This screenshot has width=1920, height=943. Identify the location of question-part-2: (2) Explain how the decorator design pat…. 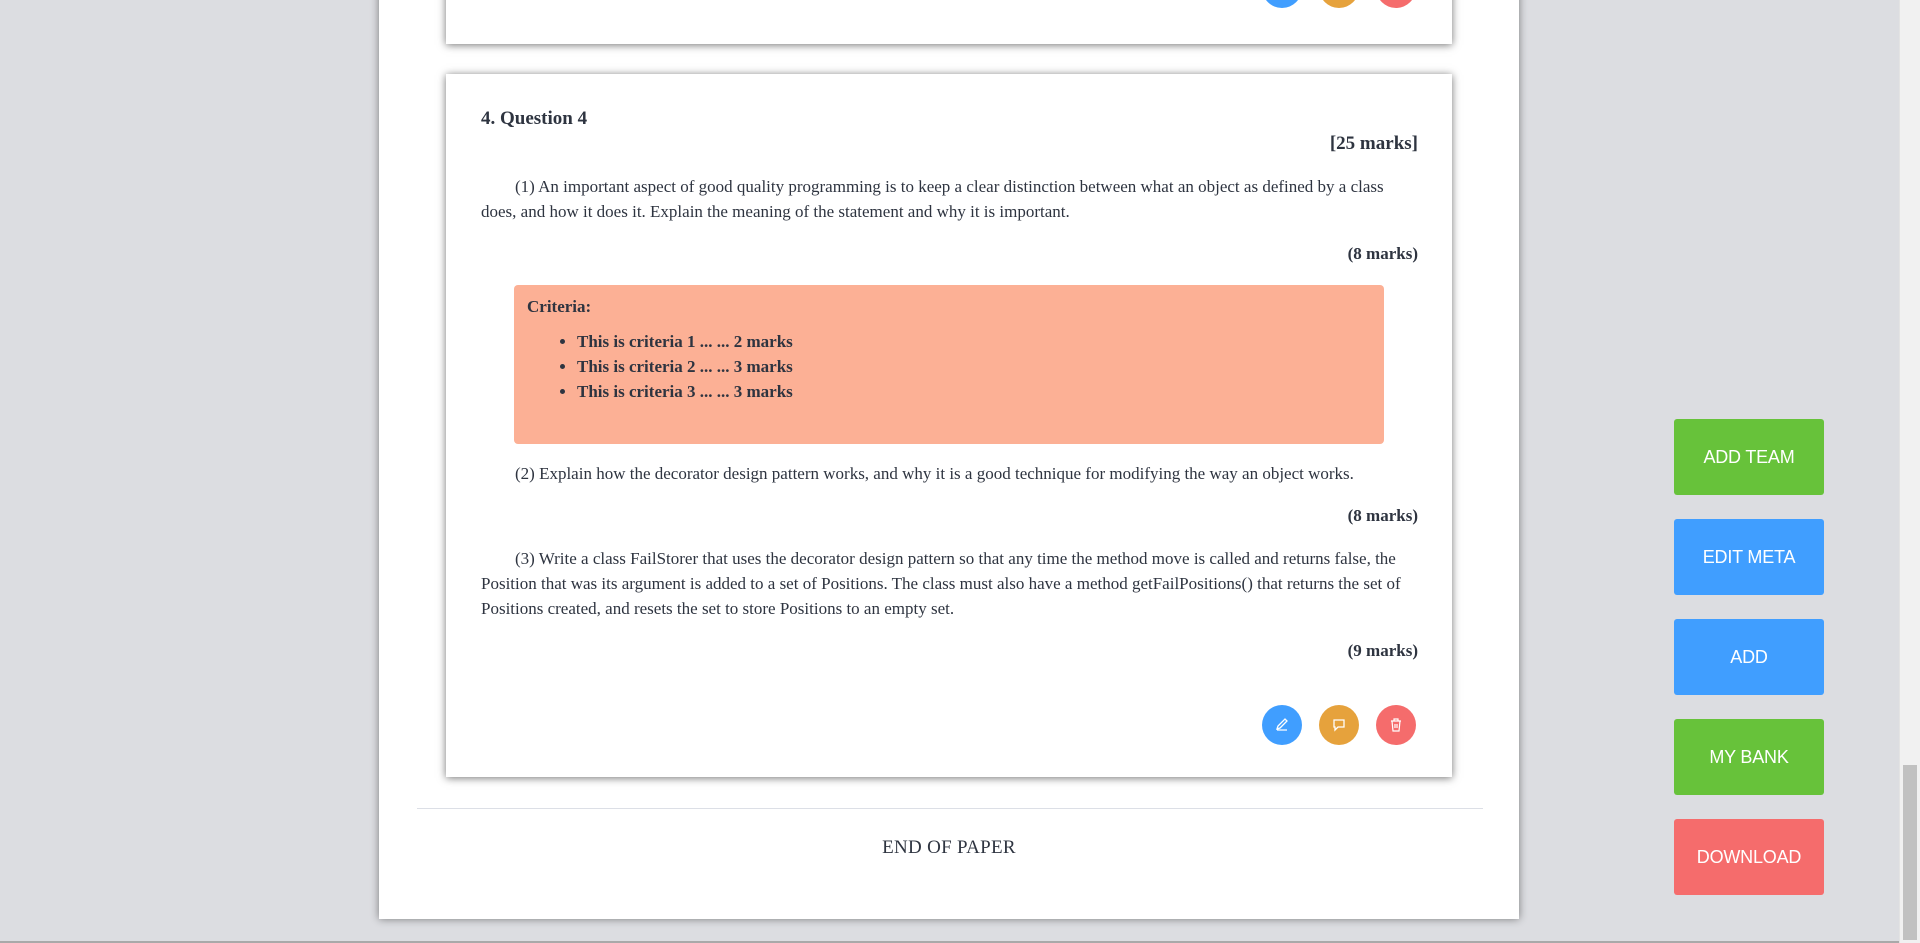
(934, 473).